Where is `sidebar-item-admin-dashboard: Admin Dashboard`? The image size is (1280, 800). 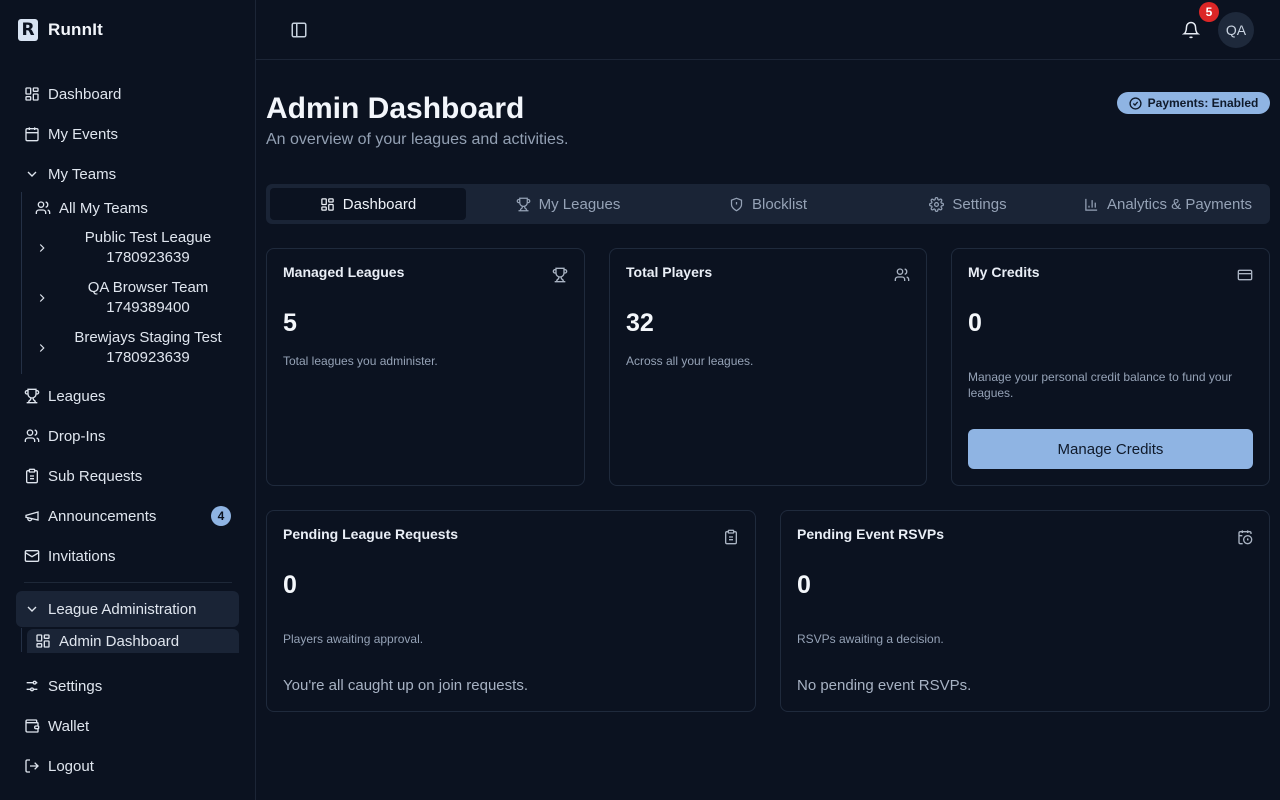
sidebar-item-admin-dashboard: Admin Dashboard is located at coordinates (133, 641).